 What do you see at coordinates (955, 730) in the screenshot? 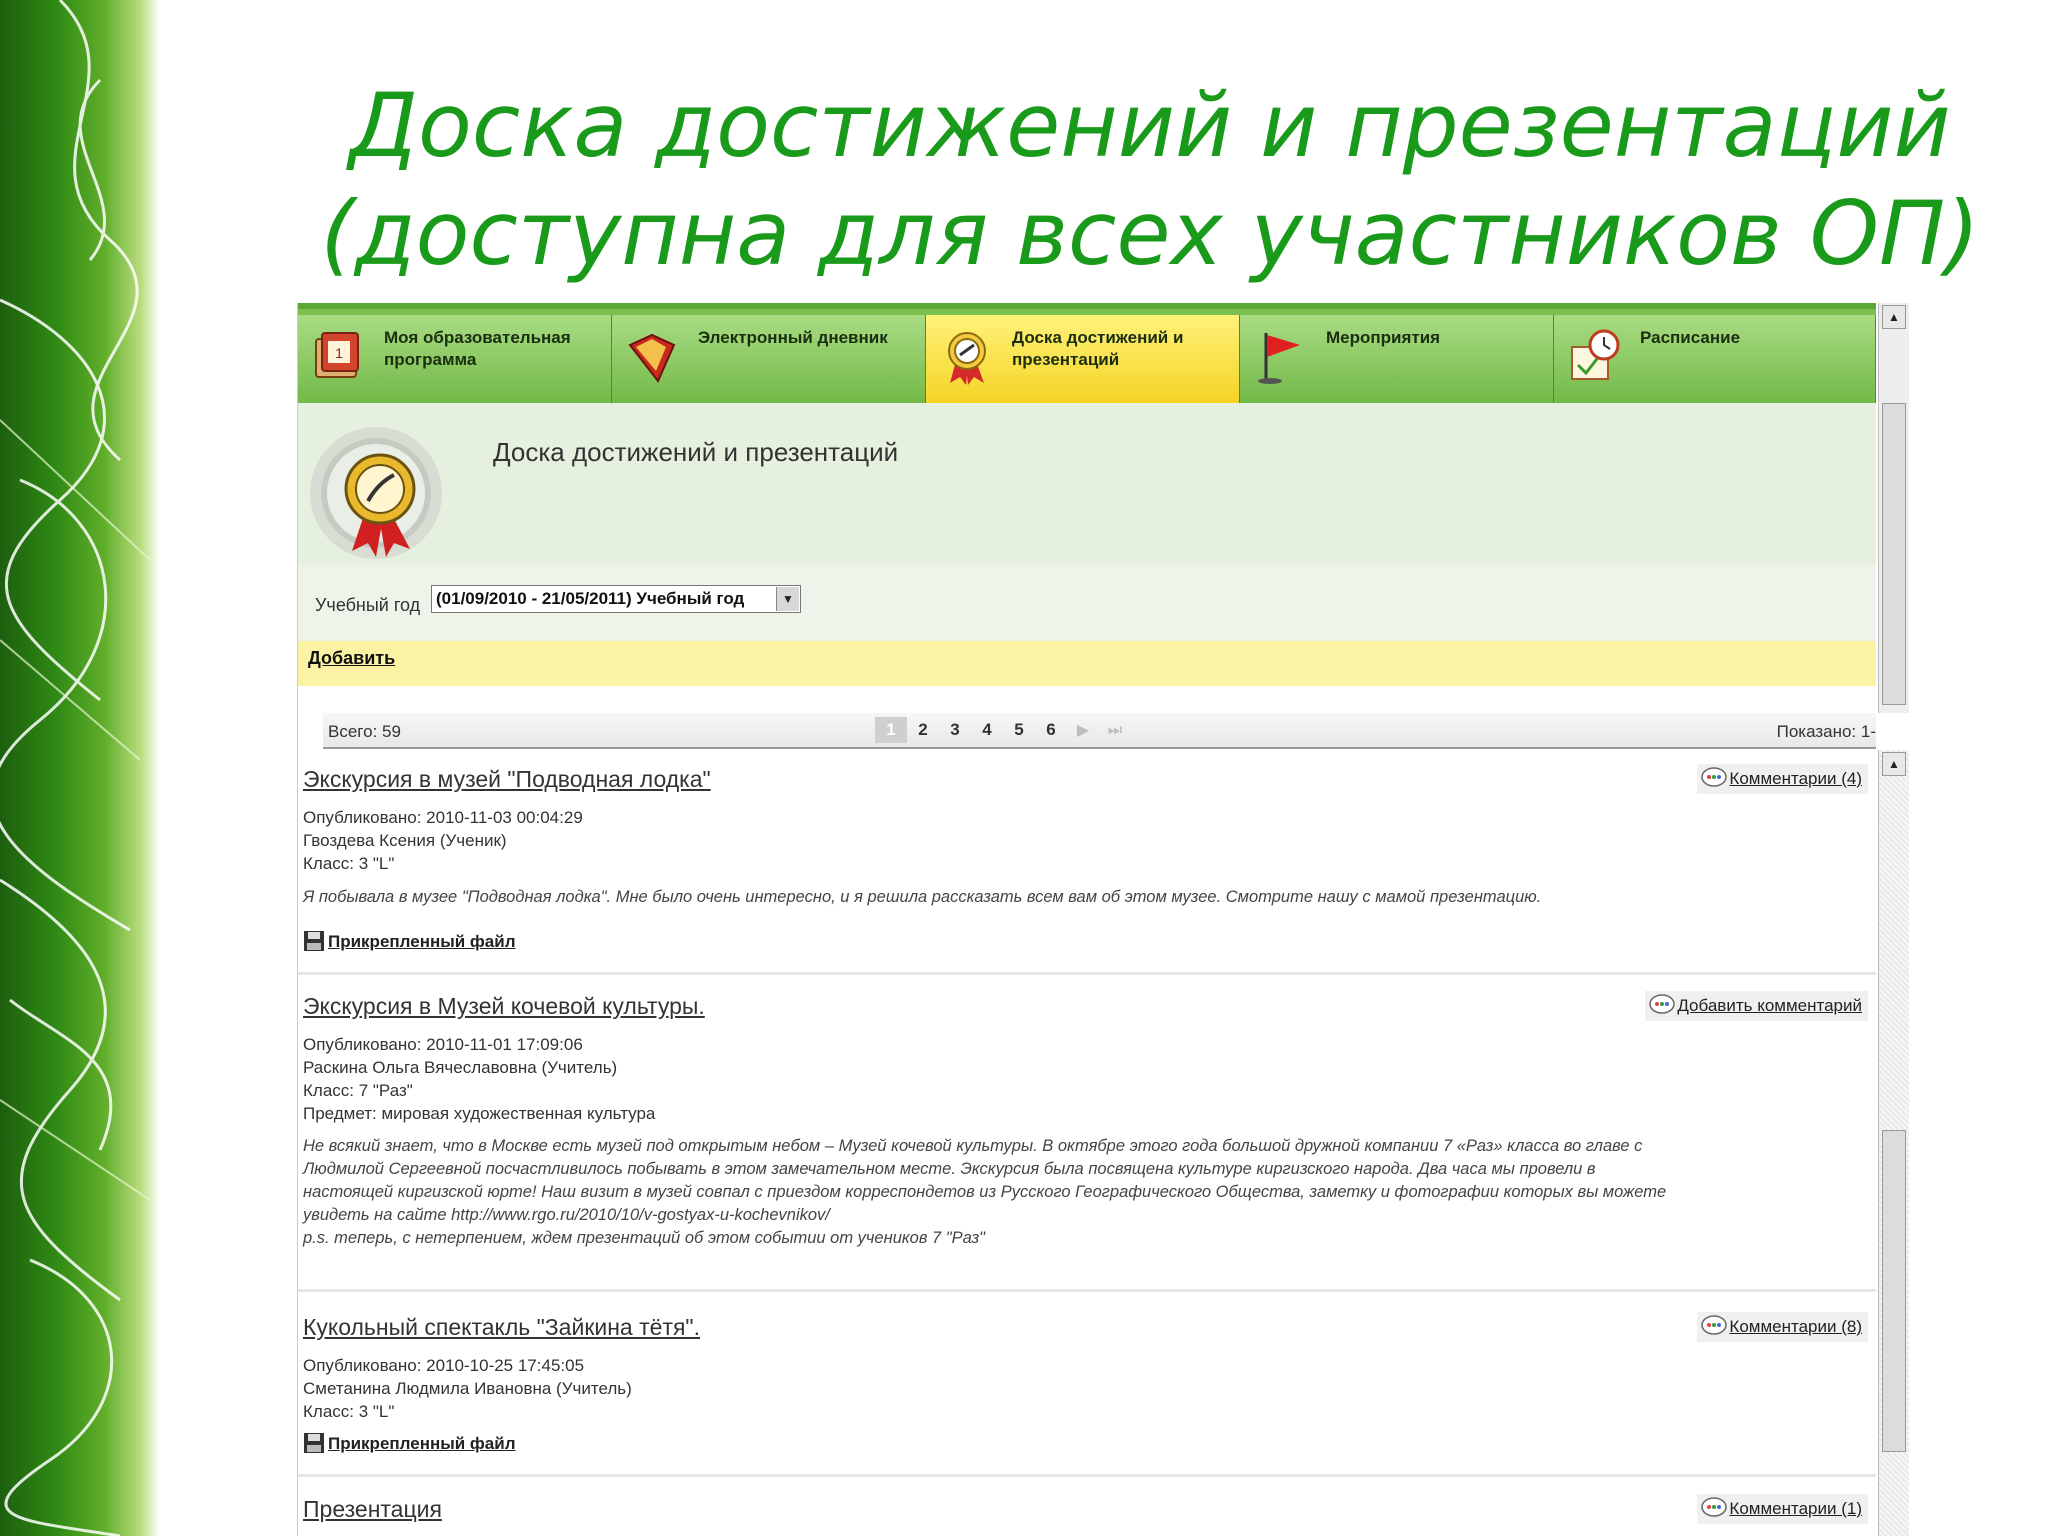
I see `page-link: 3` at bounding box center [955, 730].